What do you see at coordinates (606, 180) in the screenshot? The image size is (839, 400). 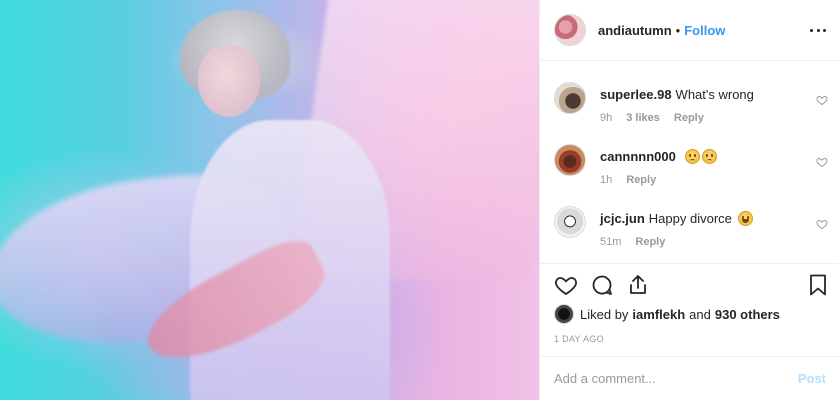 I see `comment-time: 1h` at bounding box center [606, 180].